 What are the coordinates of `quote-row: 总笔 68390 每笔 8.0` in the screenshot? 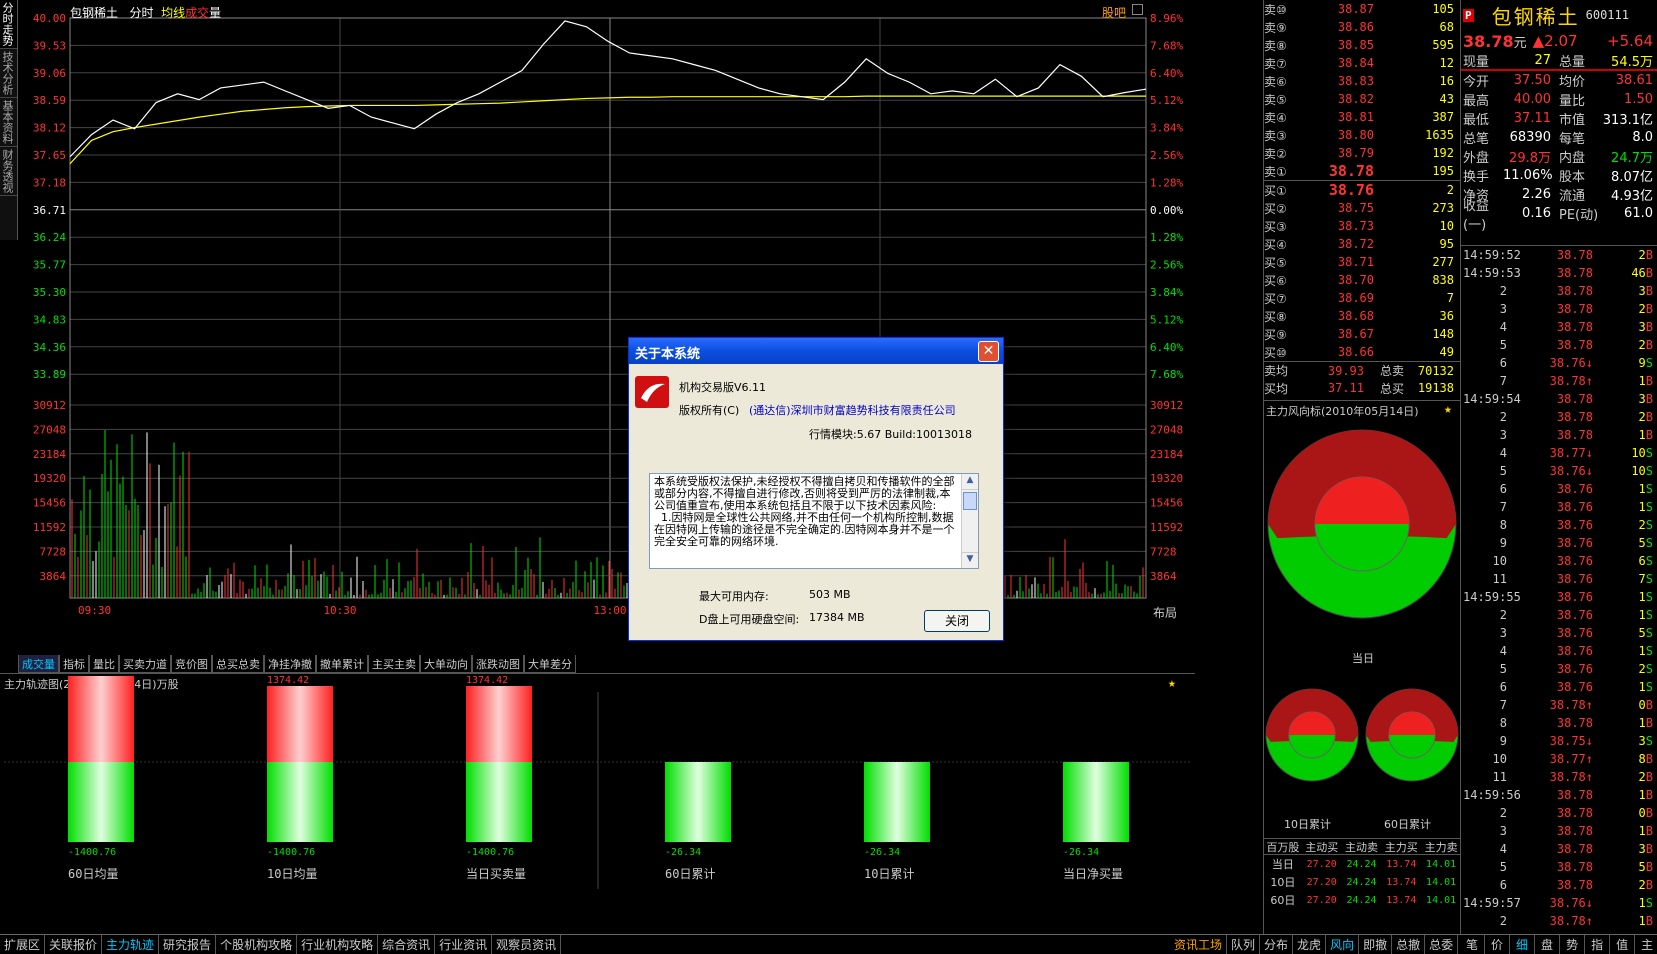 It's located at (1559, 137).